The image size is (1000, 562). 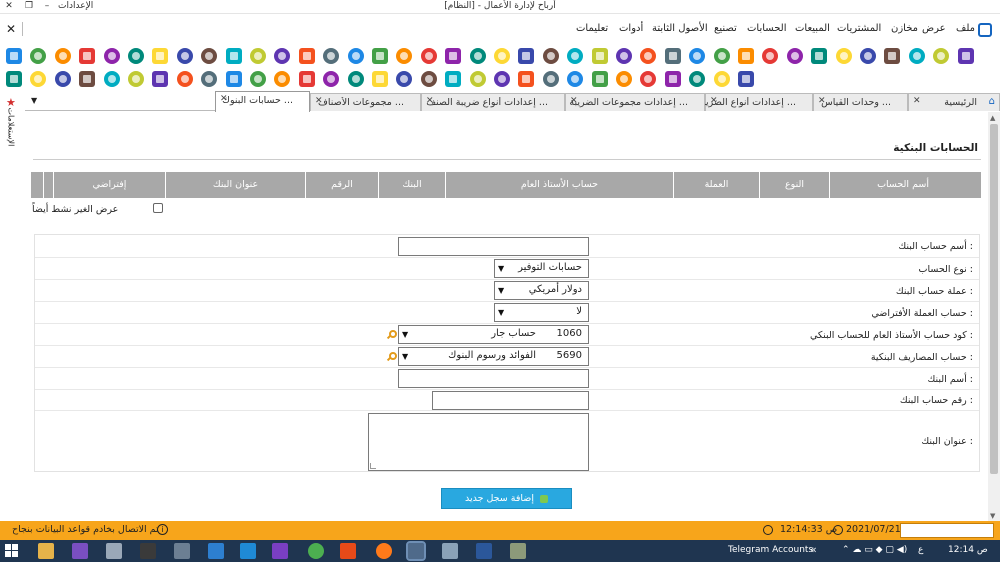 I want to click on brave-icon, so click(x=348, y=551).